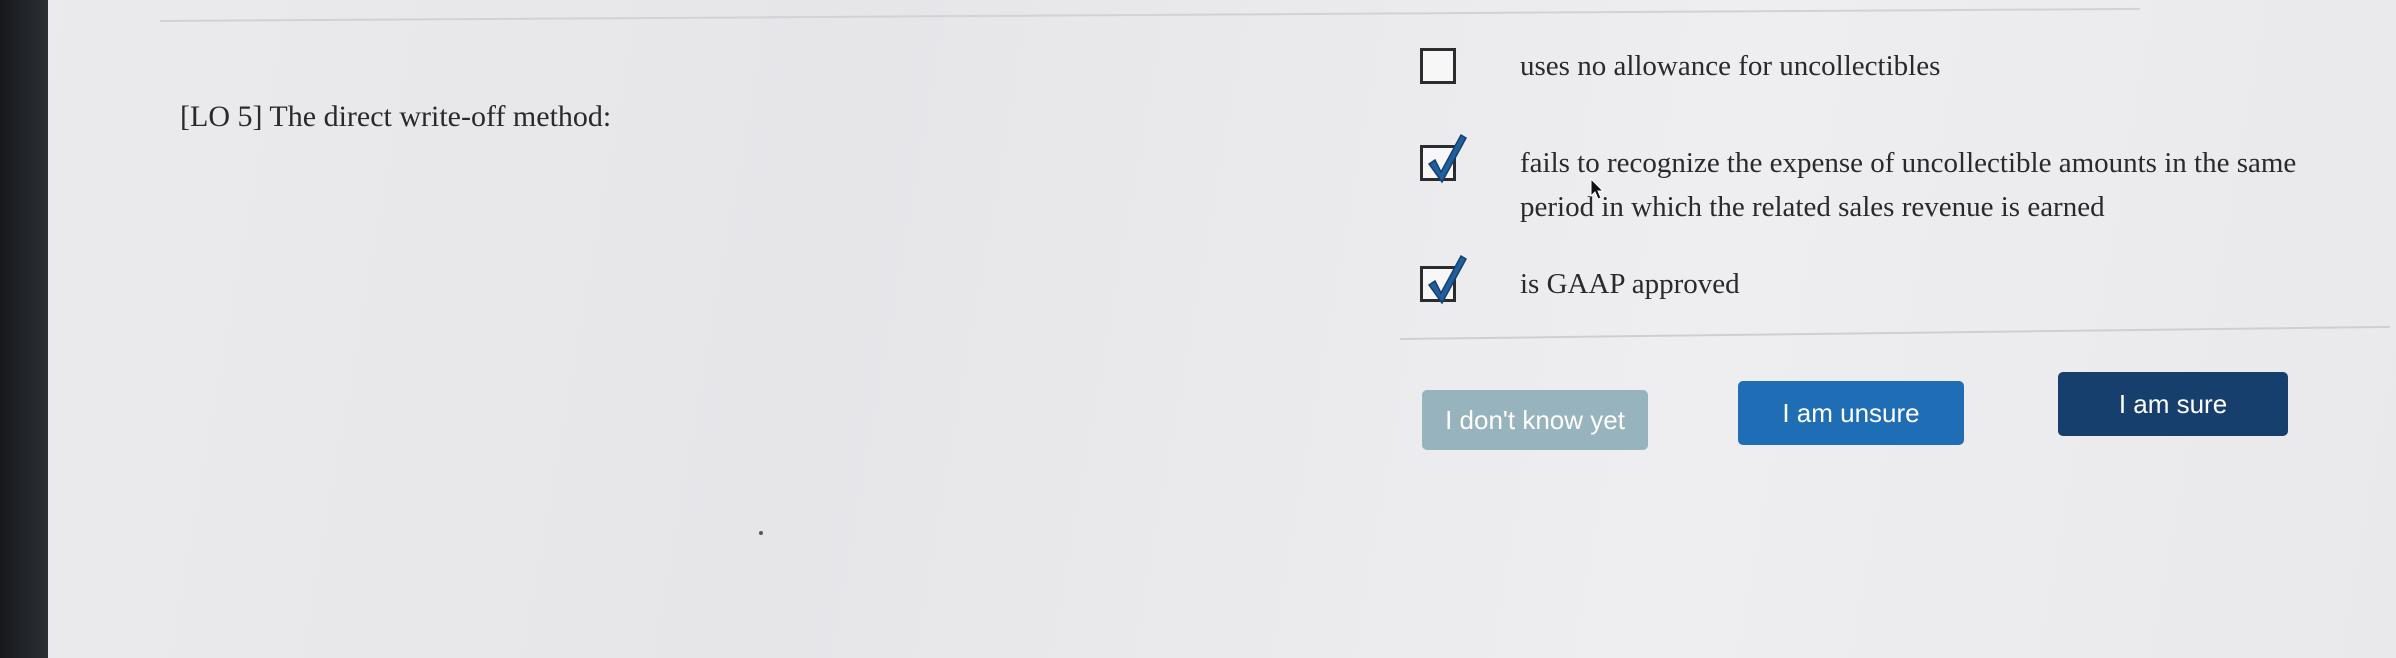 This screenshot has height=658, width=2396. I want to click on option-1-checkbox, so click(1438, 66).